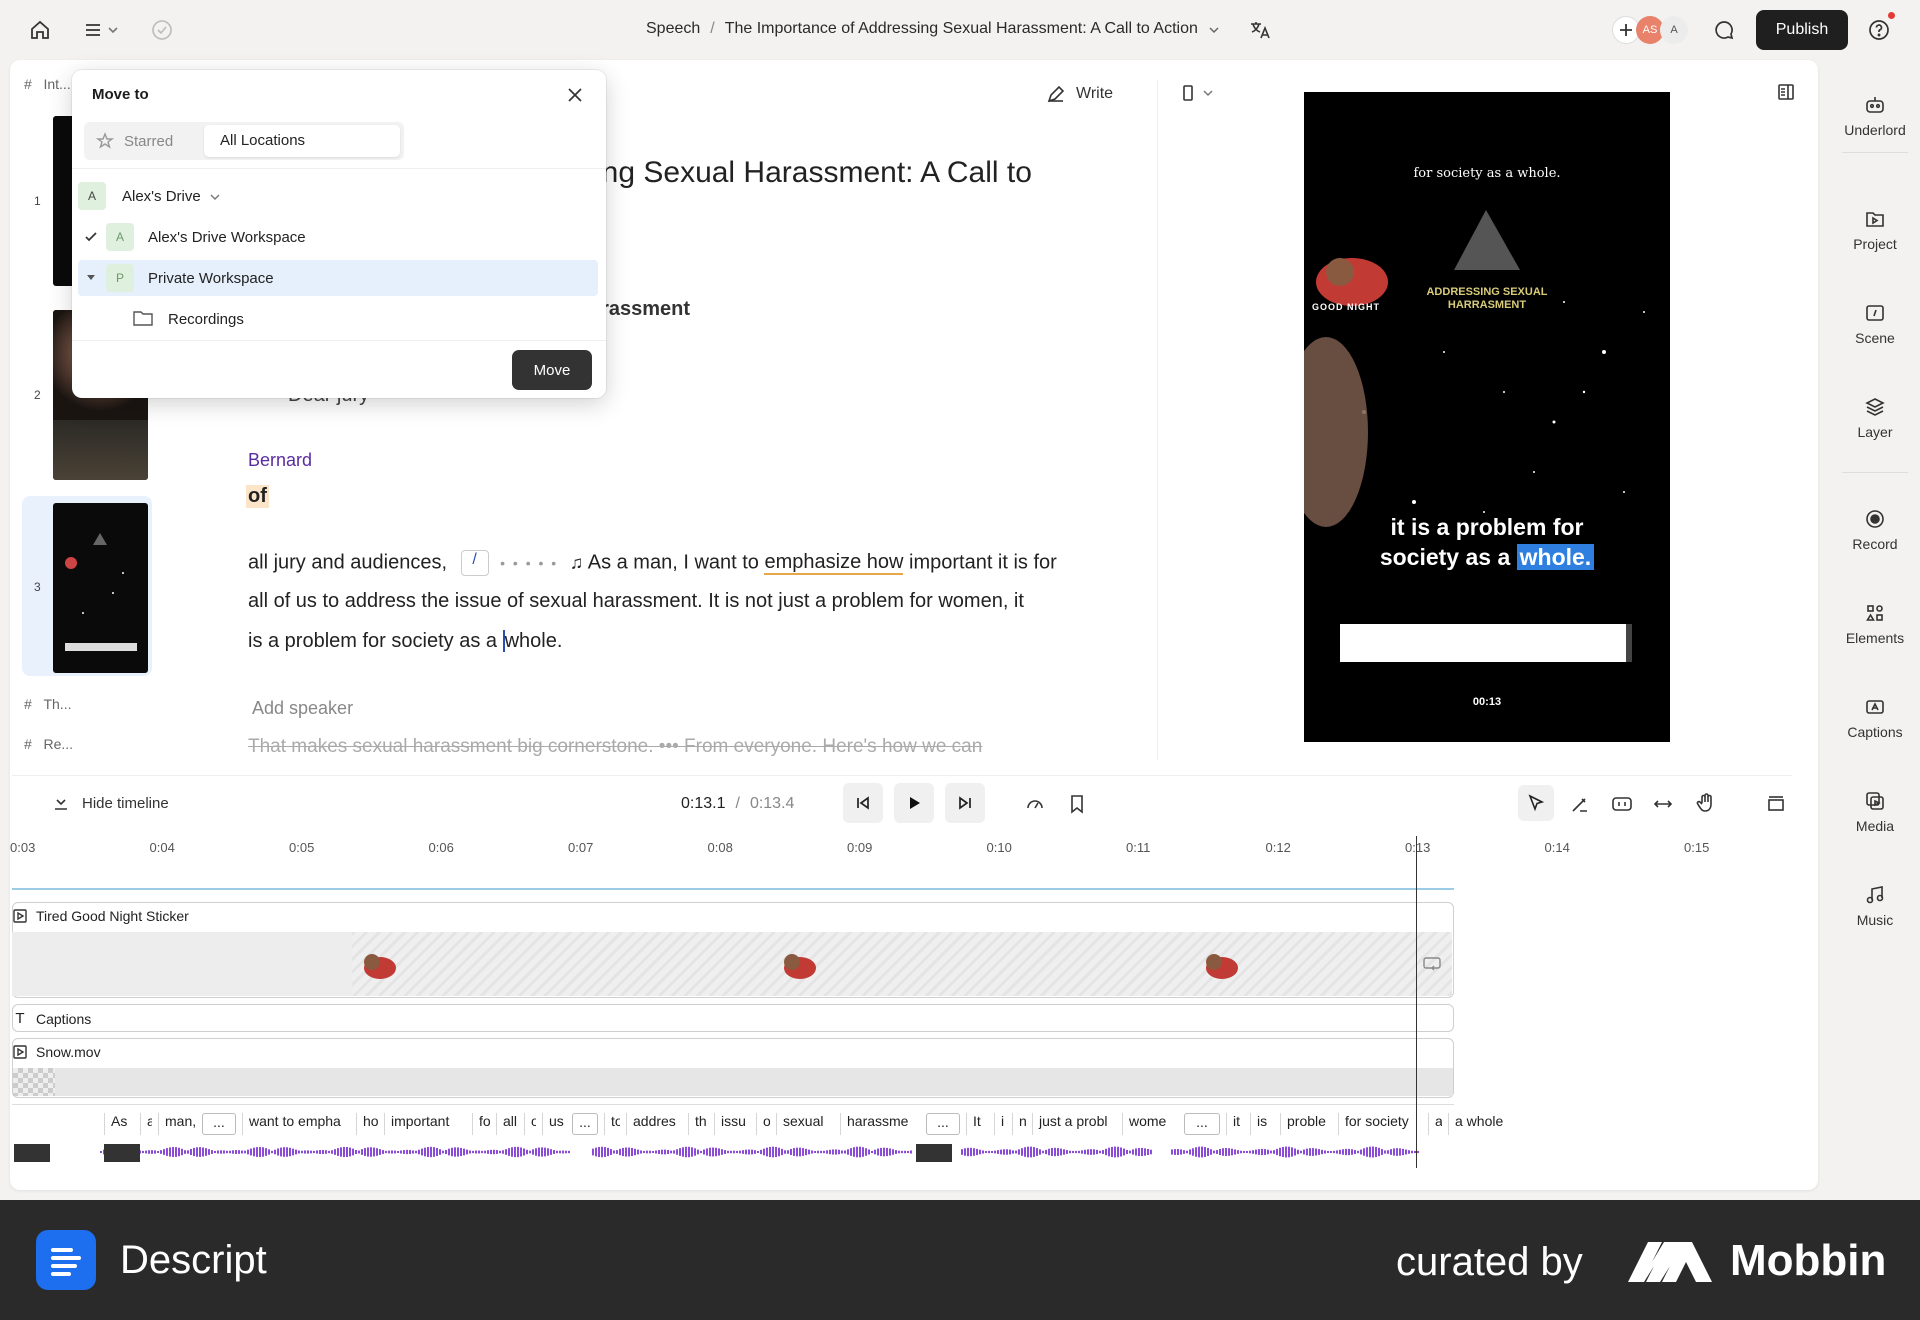 The height and width of the screenshot is (1320, 1920). What do you see at coordinates (1416, 1002) in the screenshot?
I see `playhead` at bounding box center [1416, 1002].